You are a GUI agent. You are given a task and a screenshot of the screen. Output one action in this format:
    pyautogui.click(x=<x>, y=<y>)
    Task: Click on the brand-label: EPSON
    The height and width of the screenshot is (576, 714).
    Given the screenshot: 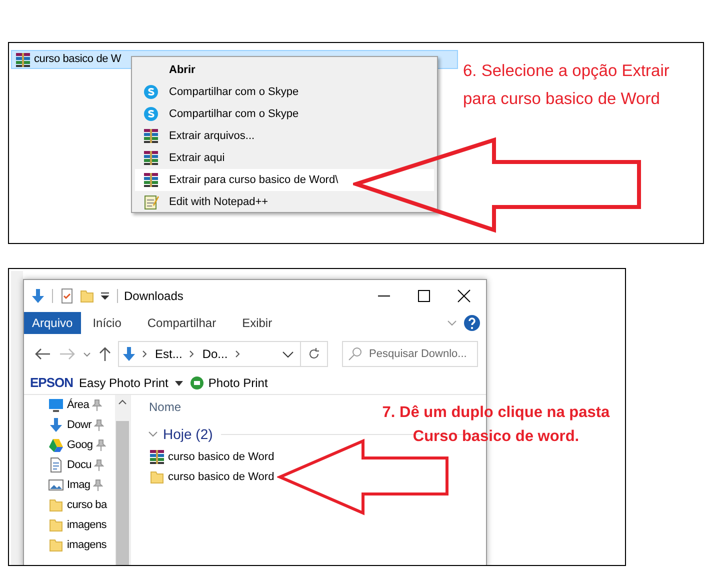 What is the action you would take?
    pyautogui.click(x=52, y=383)
    